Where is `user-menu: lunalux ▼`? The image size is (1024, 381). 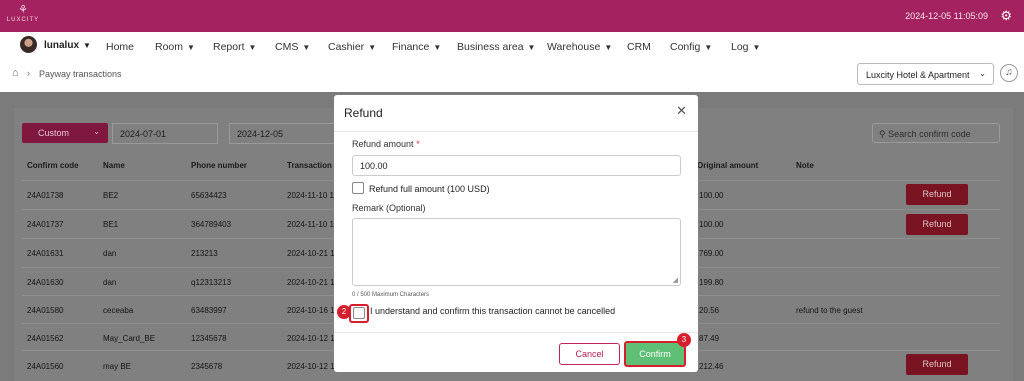 user-menu: lunalux ▼ is located at coordinates (67, 45).